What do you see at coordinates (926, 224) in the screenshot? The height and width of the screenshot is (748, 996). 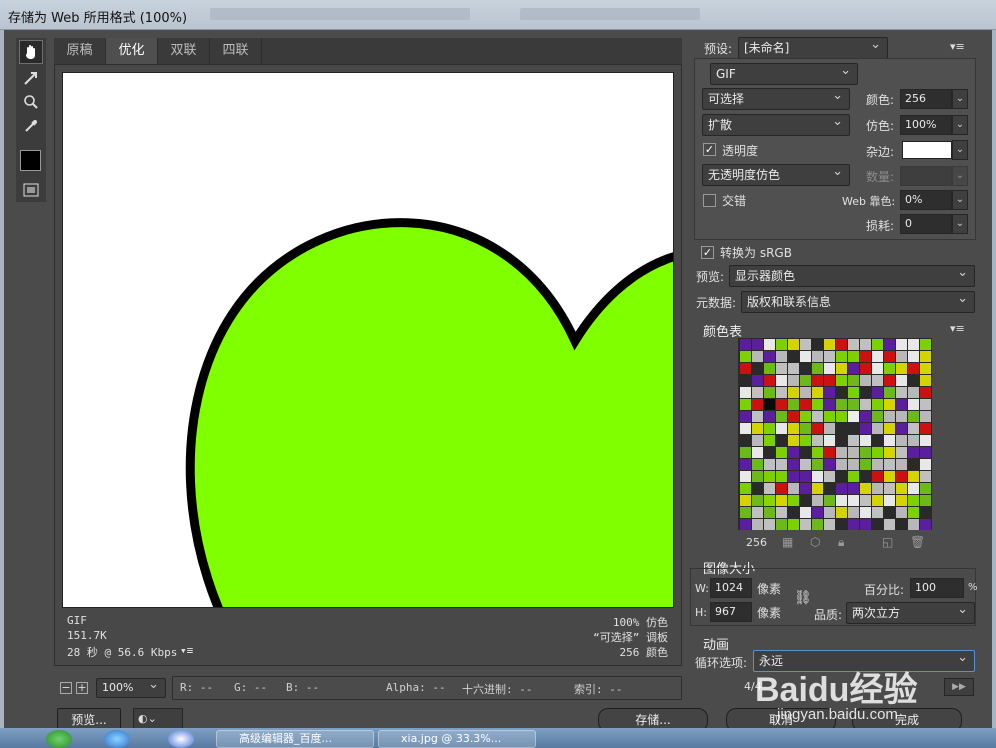 I see `lossy-field: 0` at bounding box center [926, 224].